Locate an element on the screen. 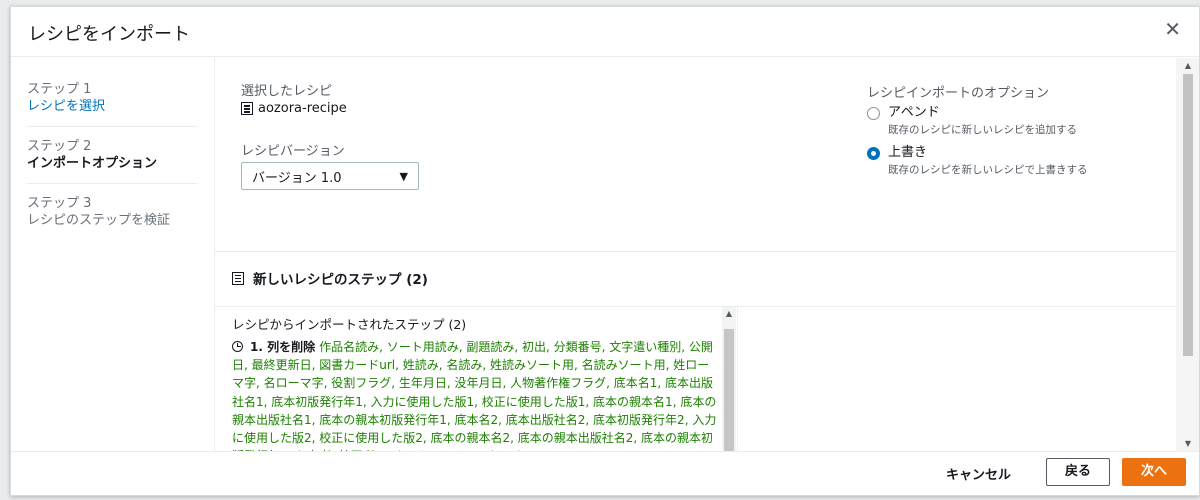 Image resolution: width=1200 pixels, height=500 pixels. radio-button-checked is located at coordinates (873, 153).